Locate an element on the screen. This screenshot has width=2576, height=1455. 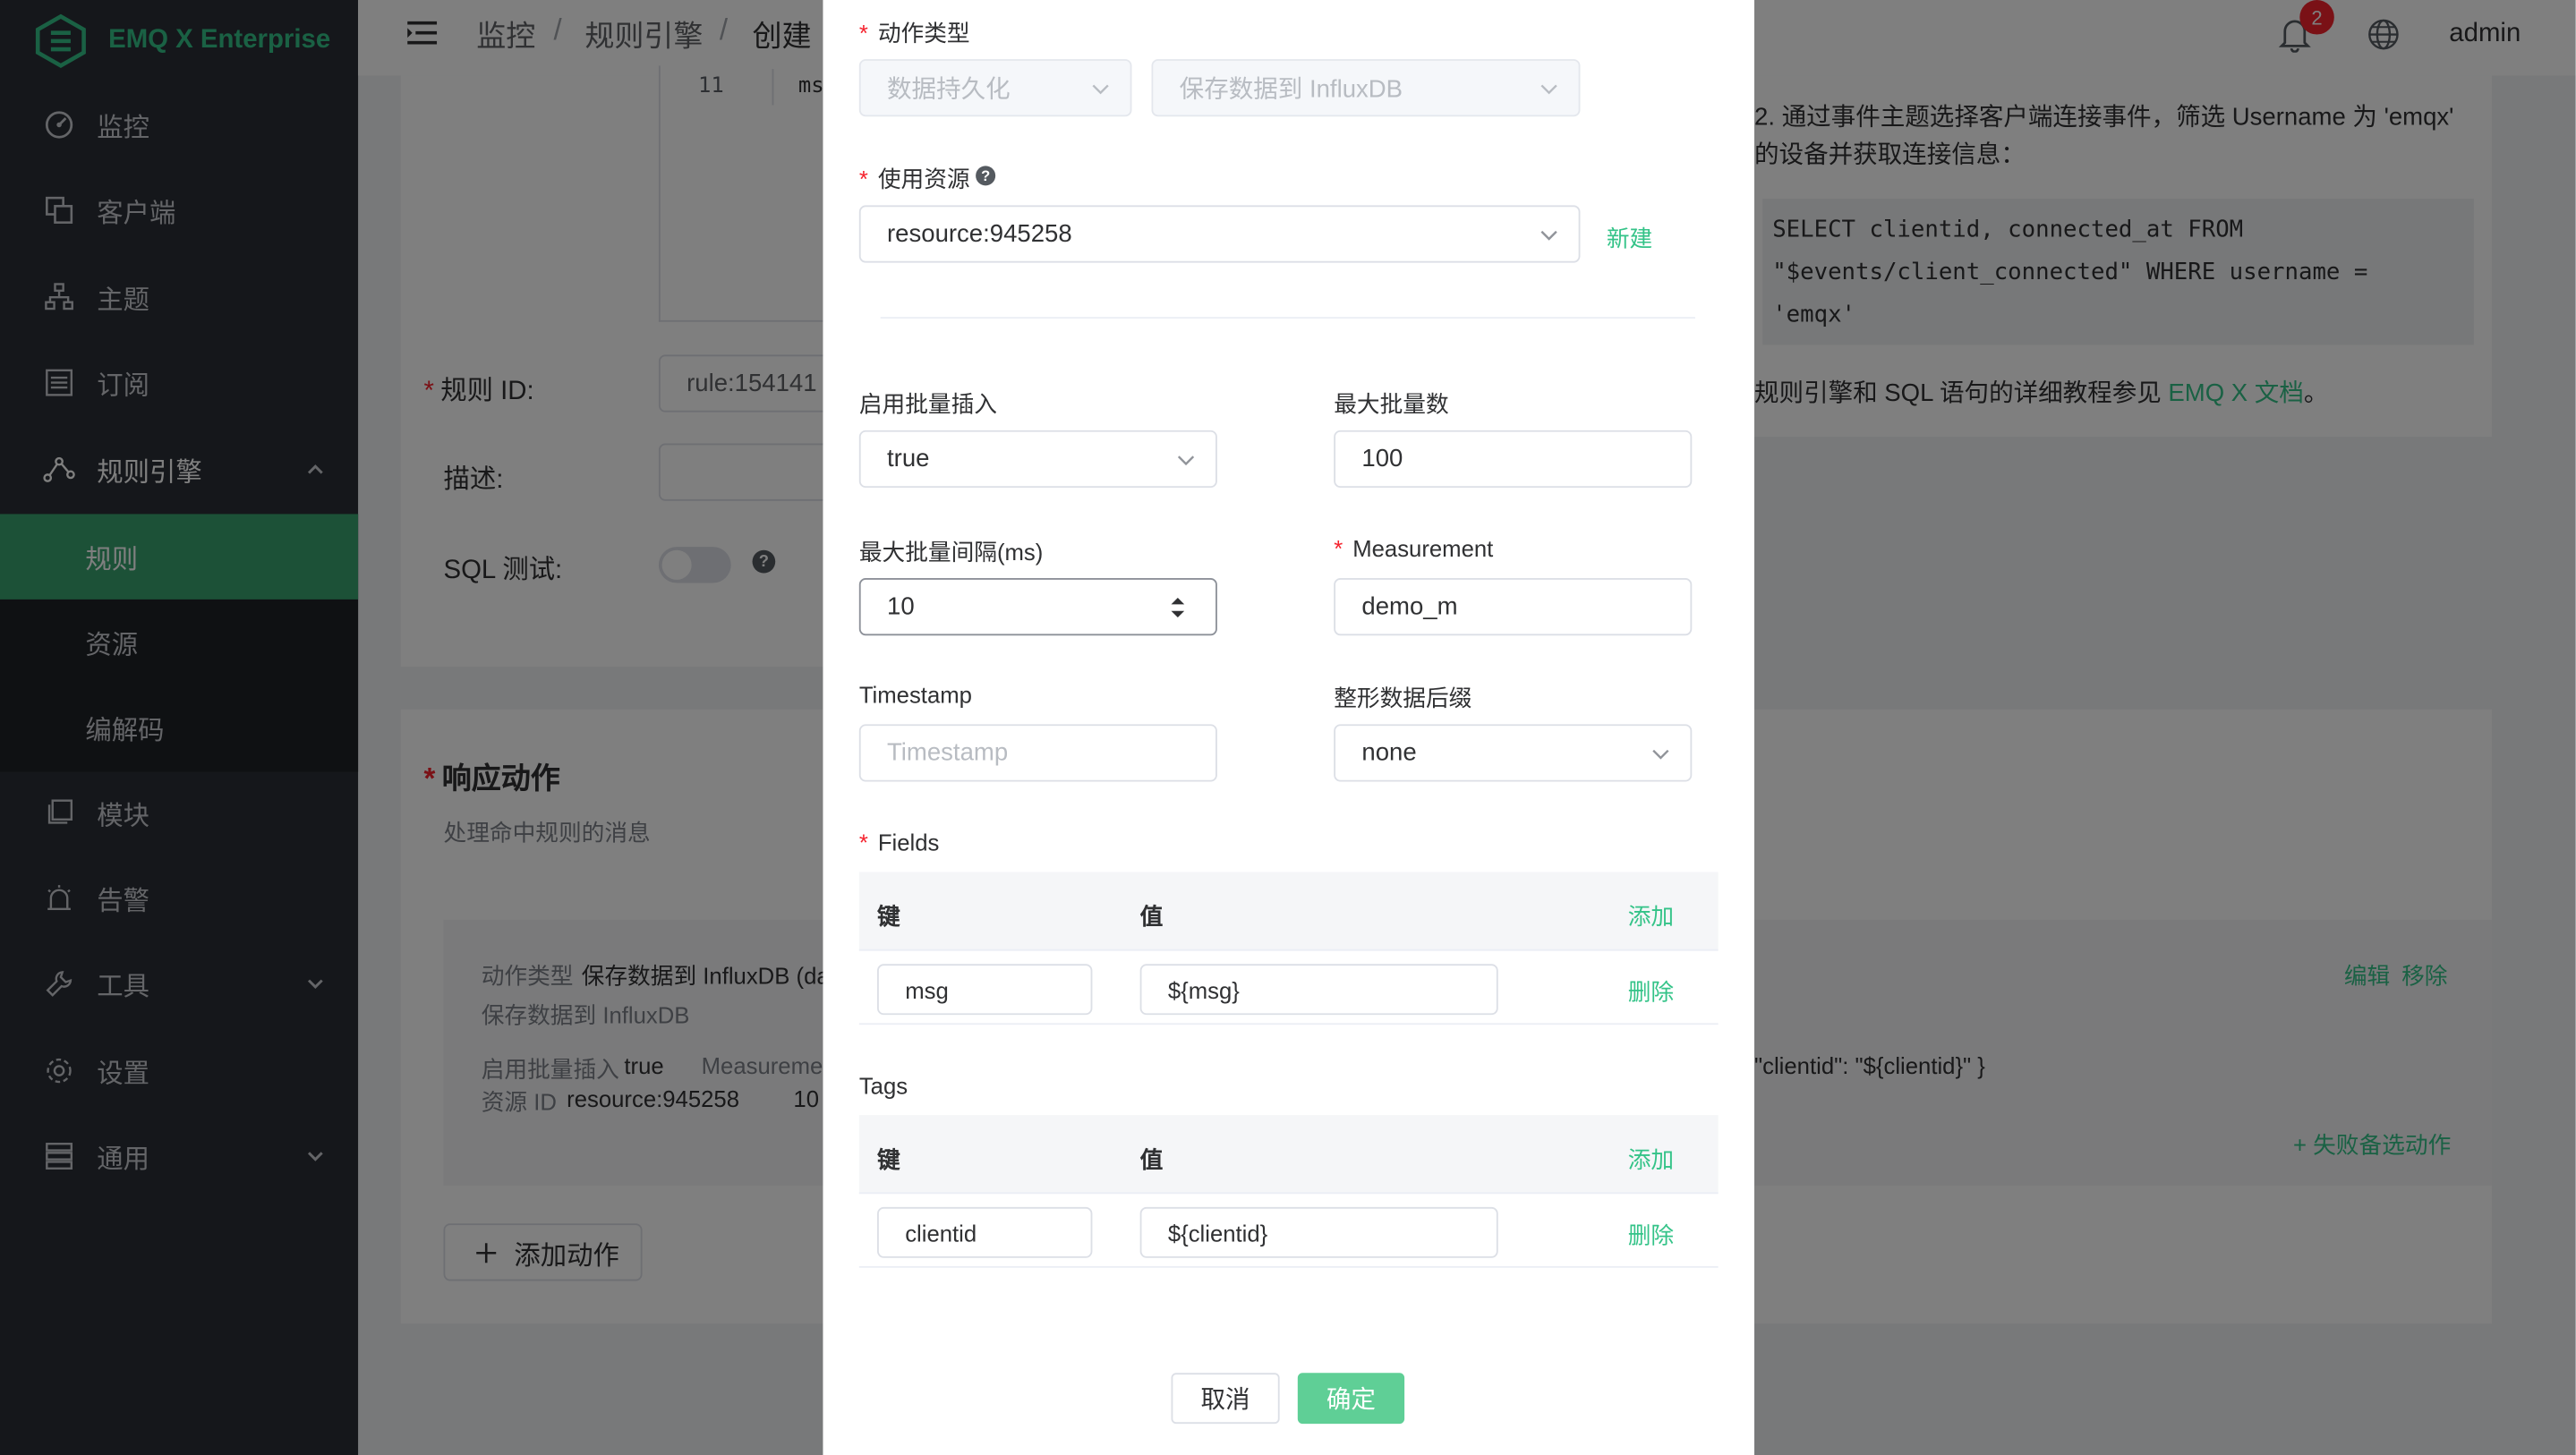
field-value-input: ${msg} is located at coordinates (1318, 990).